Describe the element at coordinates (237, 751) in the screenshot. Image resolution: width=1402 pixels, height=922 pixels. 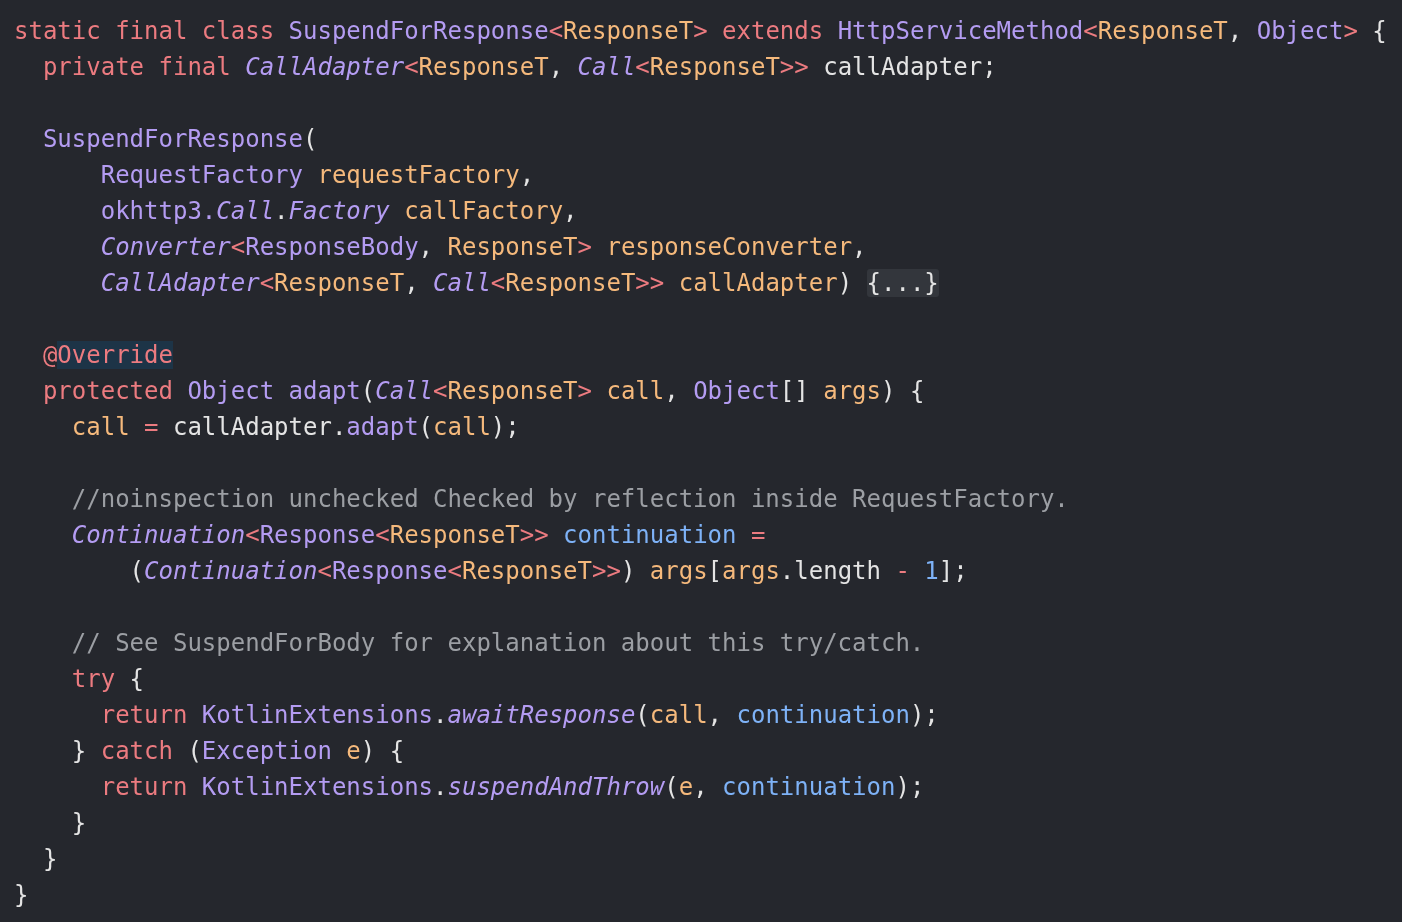
I see `code-line: } catch (Exception e) {` at that location.